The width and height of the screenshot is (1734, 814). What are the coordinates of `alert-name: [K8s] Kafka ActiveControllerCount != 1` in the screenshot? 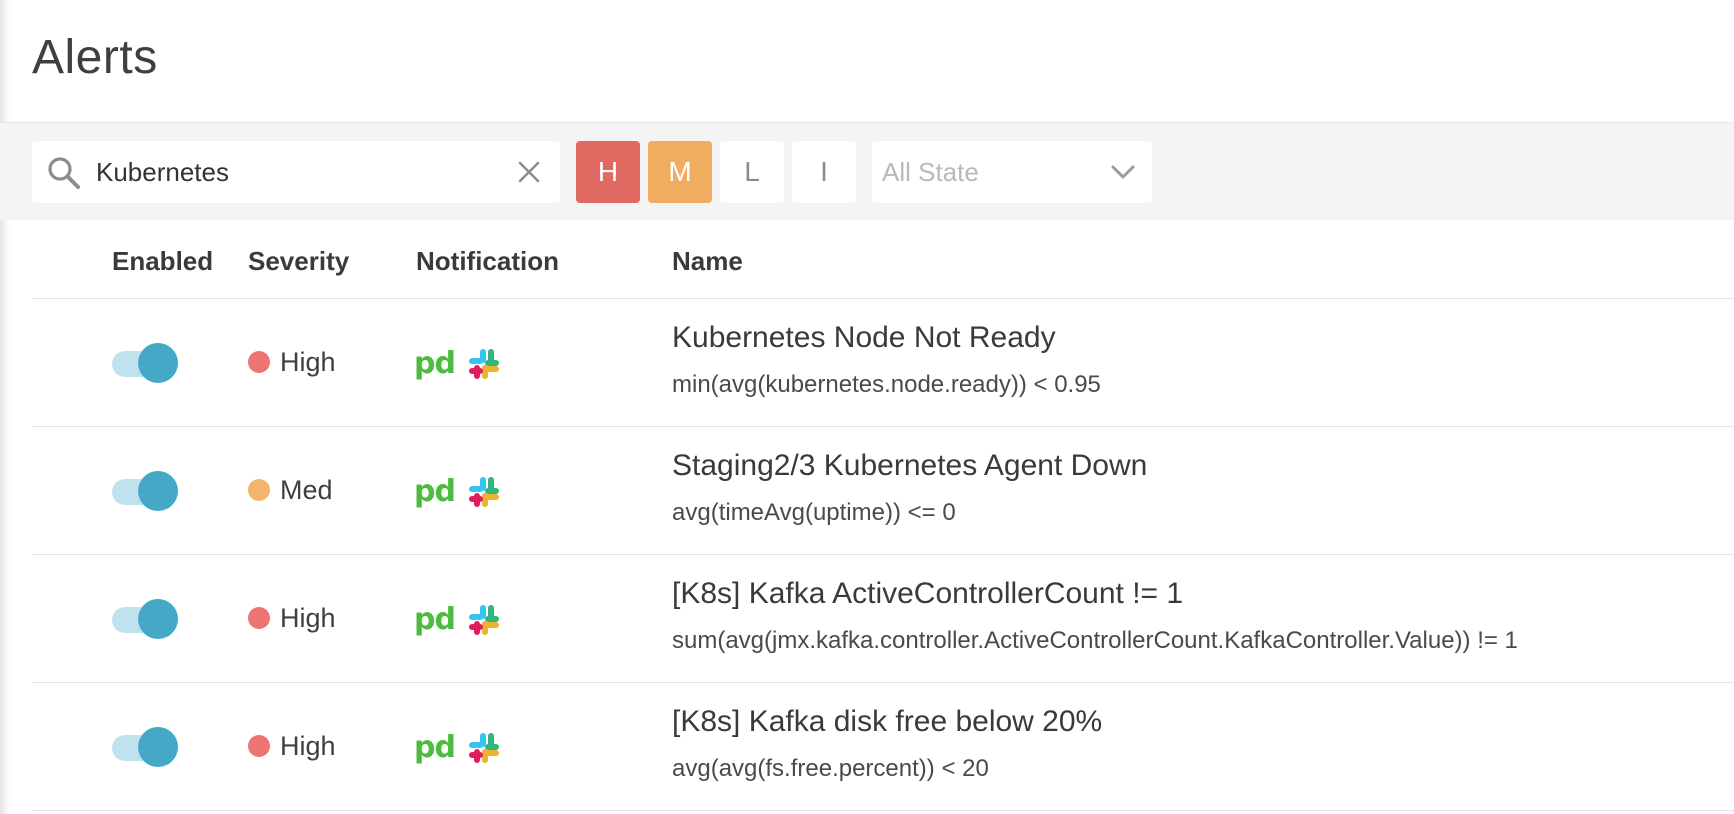 It's located at (927, 594).